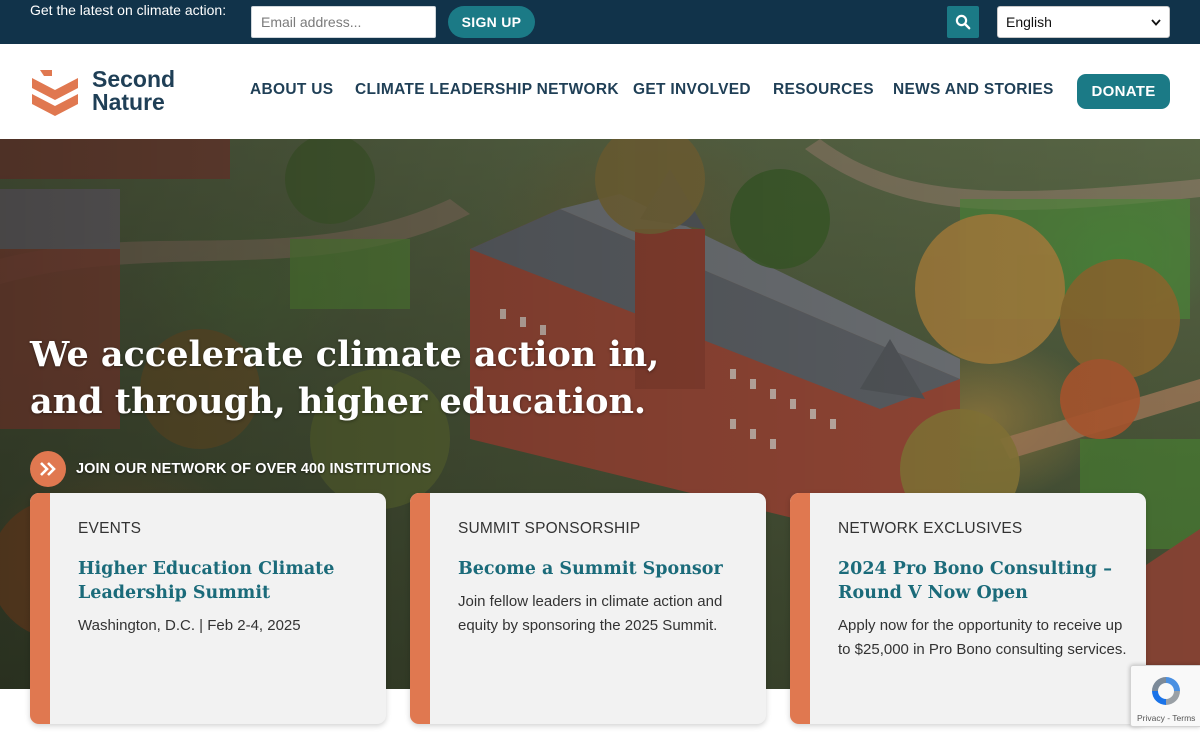  Describe the element at coordinates (549, 528) in the screenshot. I see `card-eyebrow: SUMMIT SPONSORSHIP` at that location.